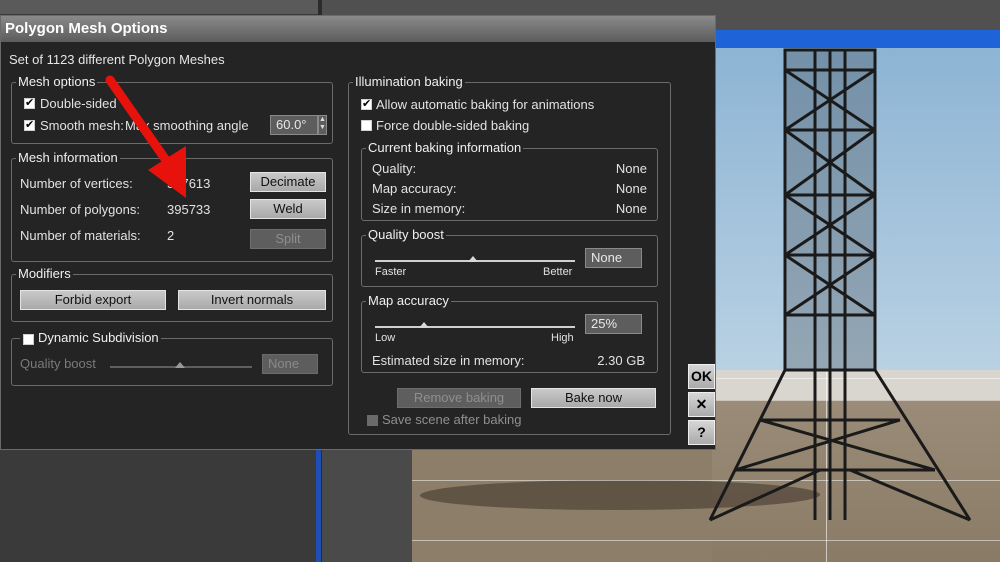 This screenshot has width=1000, height=562. What do you see at coordinates (80, 209) in the screenshot?
I see `polygons-label: Number of polygons:` at bounding box center [80, 209].